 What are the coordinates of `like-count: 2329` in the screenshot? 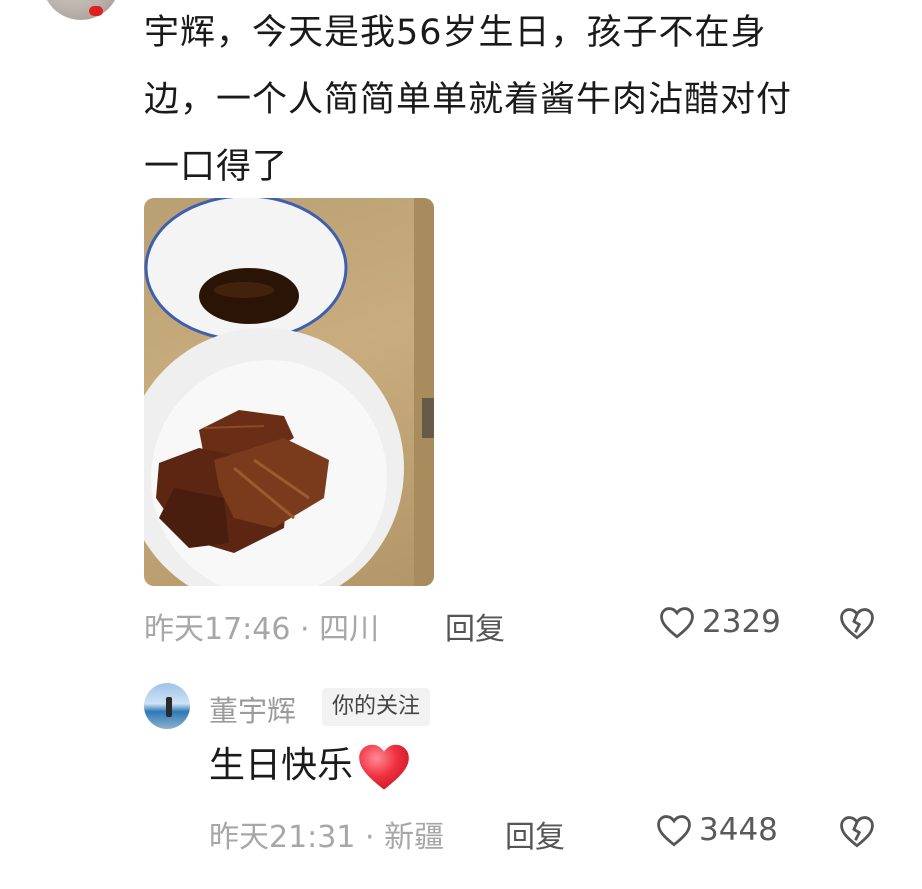 It's located at (741, 622).